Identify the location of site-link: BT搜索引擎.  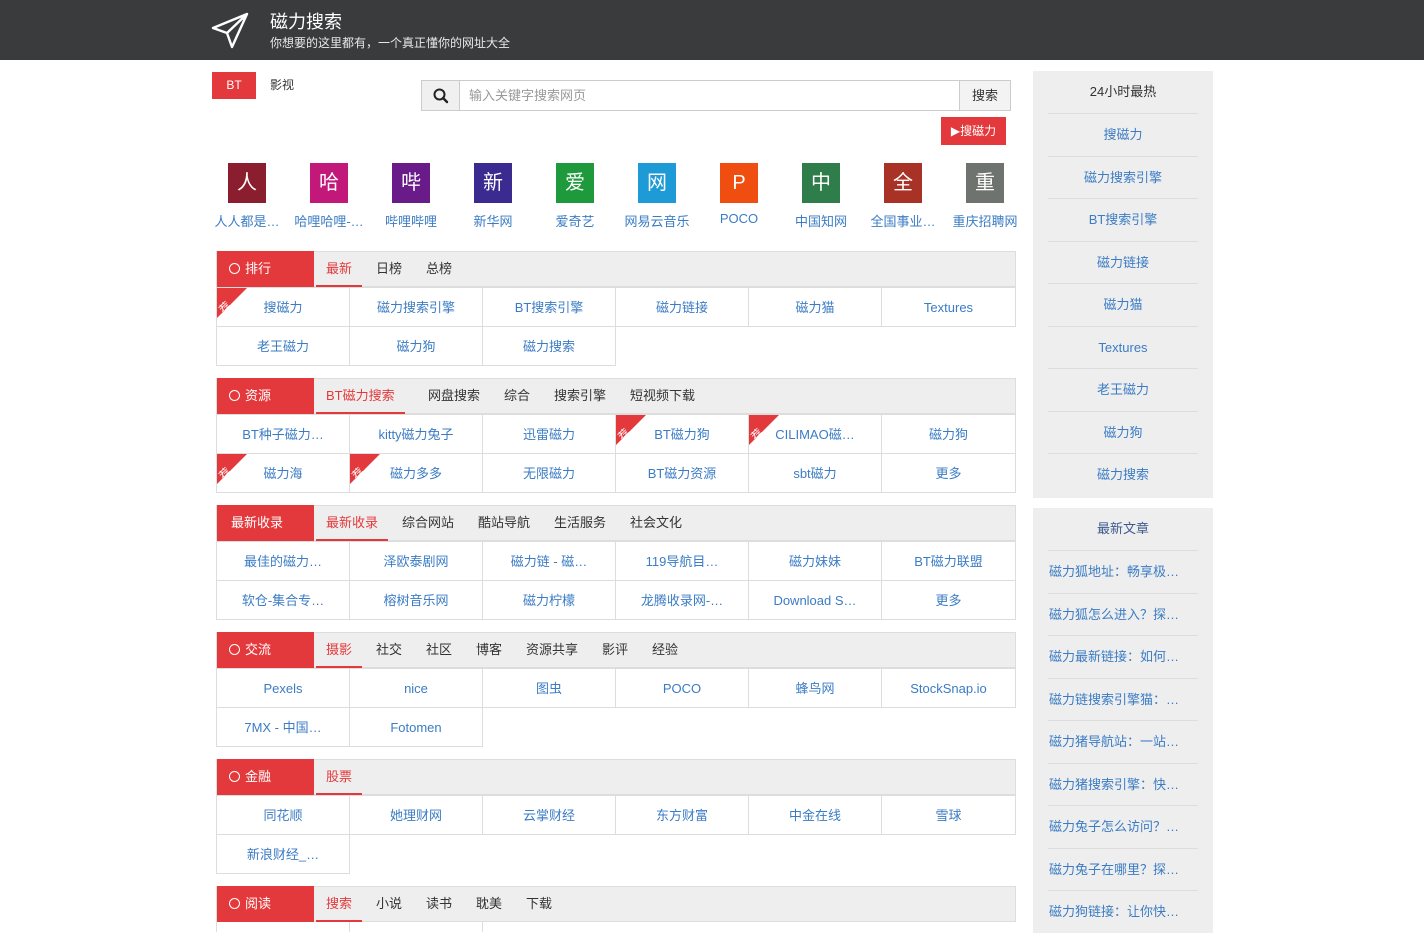
(549, 307).